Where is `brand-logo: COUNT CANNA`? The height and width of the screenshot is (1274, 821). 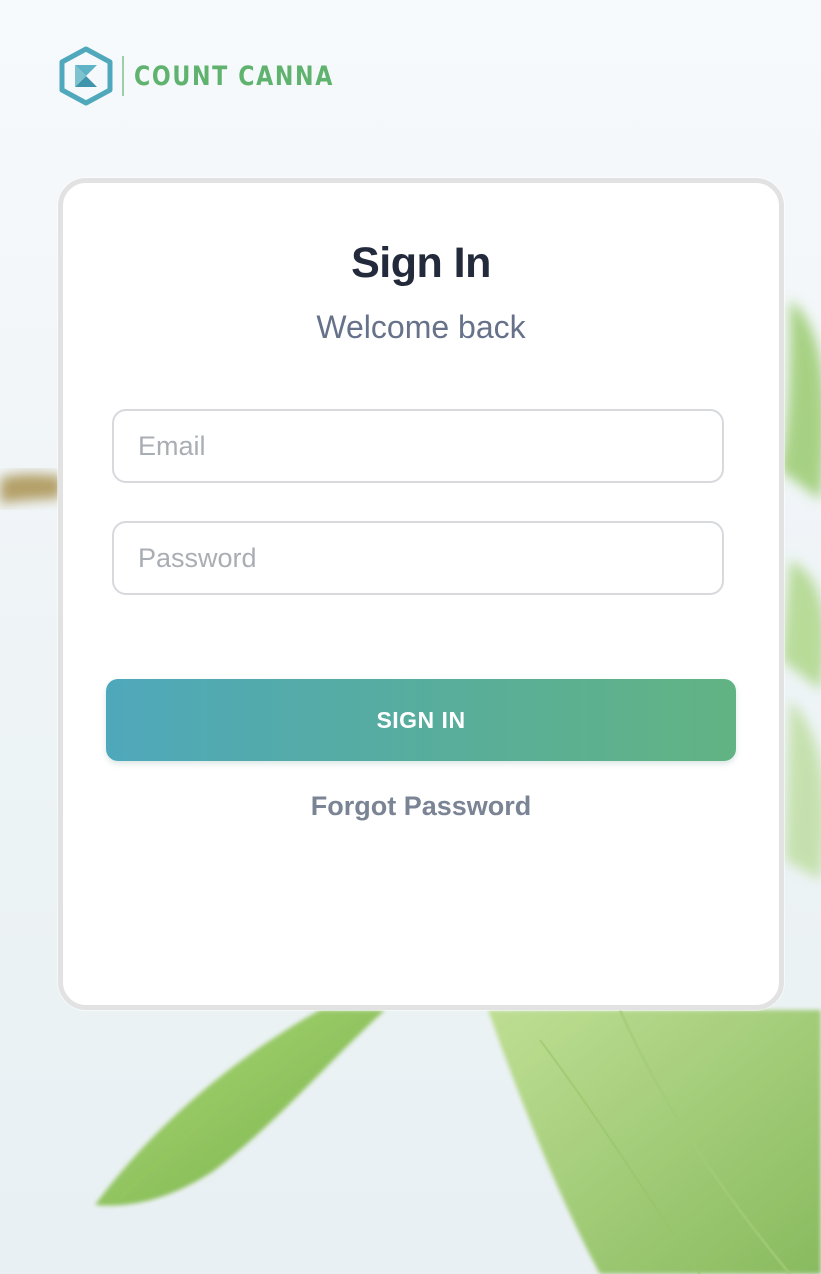
brand-logo: COUNT CANNA is located at coordinates (218, 76).